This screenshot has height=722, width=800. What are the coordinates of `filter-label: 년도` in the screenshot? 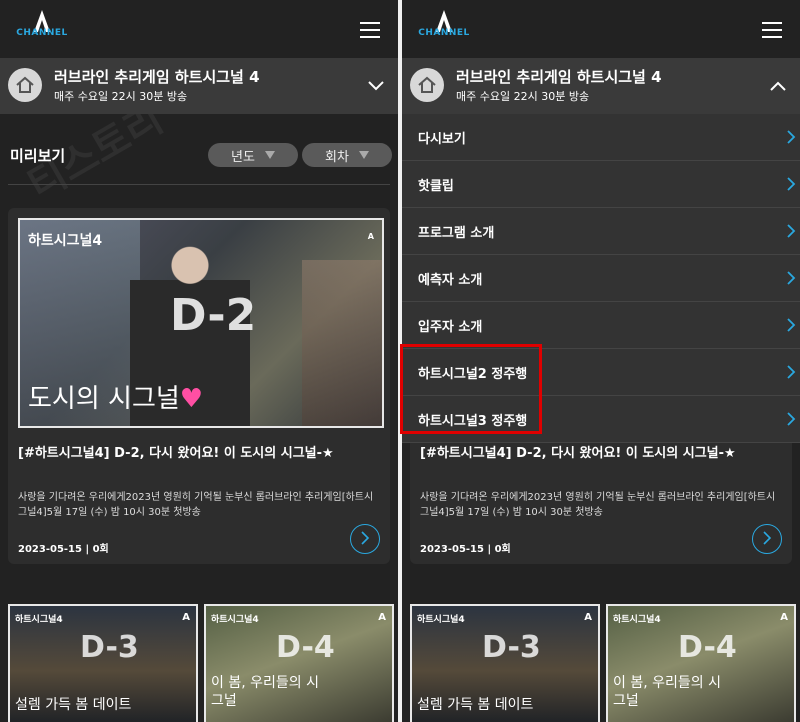 It's located at (243, 157).